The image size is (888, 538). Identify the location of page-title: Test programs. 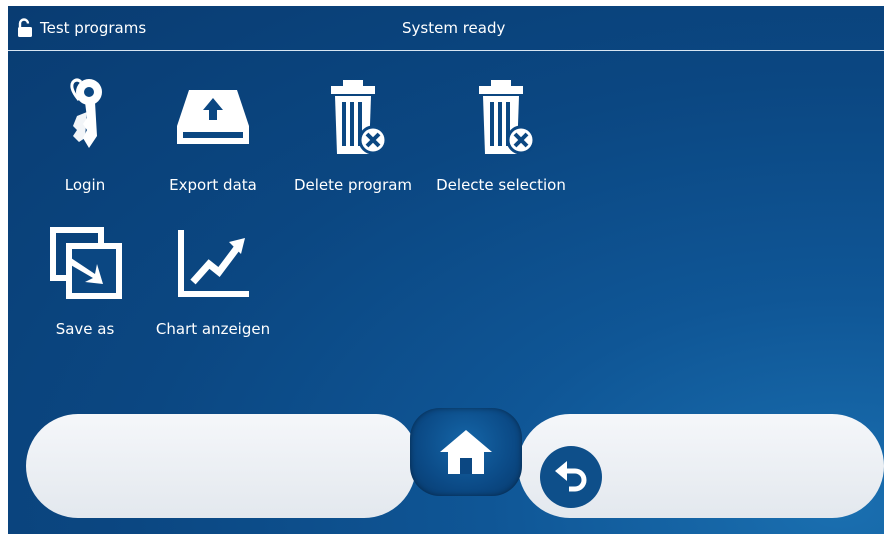
(93, 28).